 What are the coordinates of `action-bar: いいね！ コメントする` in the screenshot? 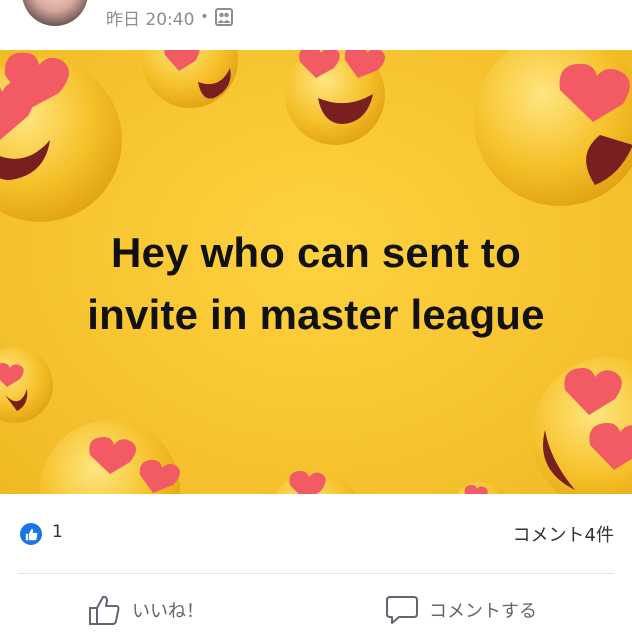 It's located at (316, 610).